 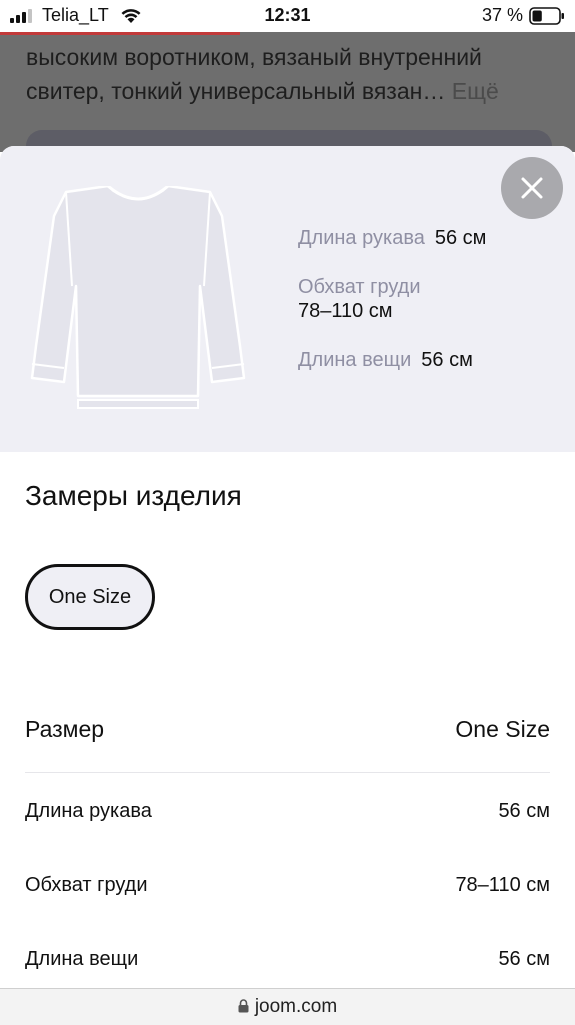 I want to click on table-header-value: One Size, so click(x=502, y=729).